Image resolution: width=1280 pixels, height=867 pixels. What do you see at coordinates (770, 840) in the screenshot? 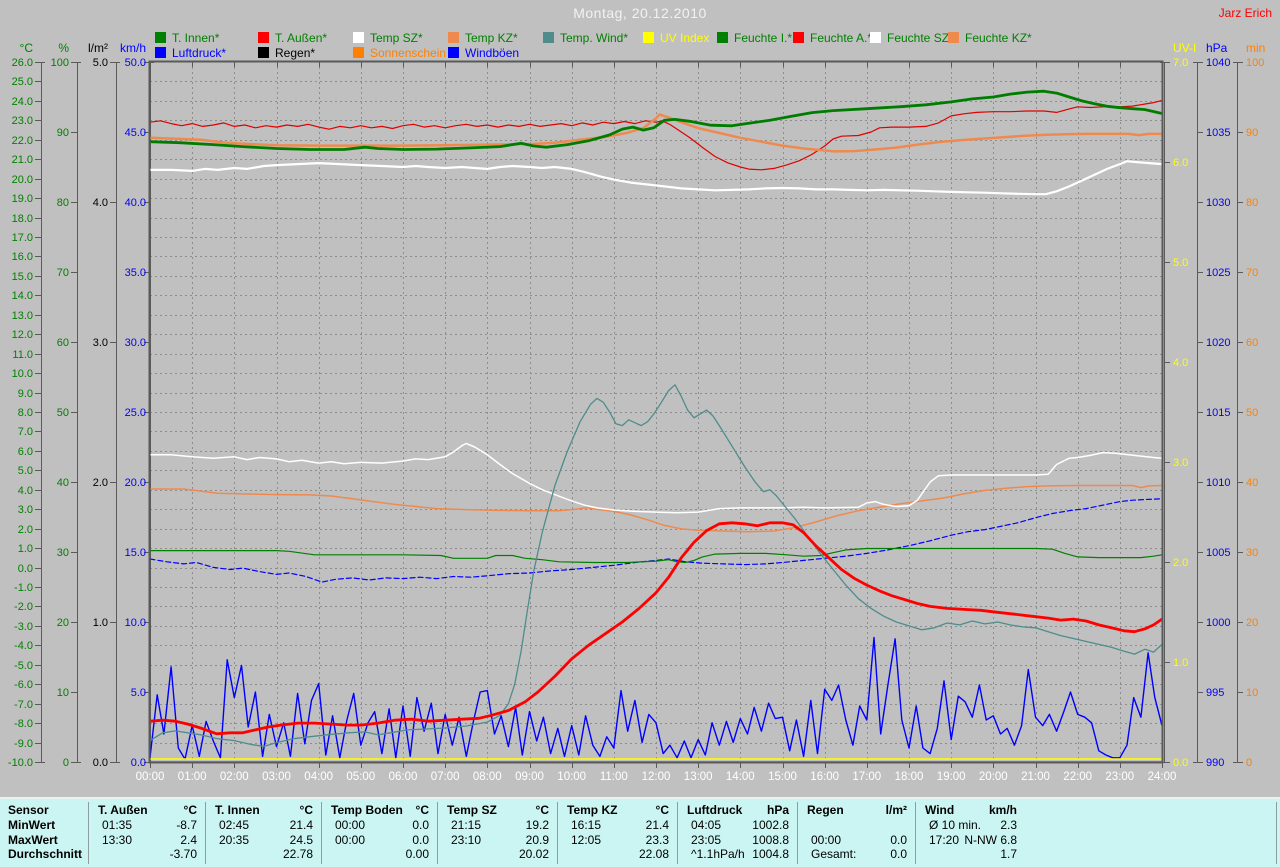
I see `stat-luftdruck-value: 1008.8` at bounding box center [770, 840].